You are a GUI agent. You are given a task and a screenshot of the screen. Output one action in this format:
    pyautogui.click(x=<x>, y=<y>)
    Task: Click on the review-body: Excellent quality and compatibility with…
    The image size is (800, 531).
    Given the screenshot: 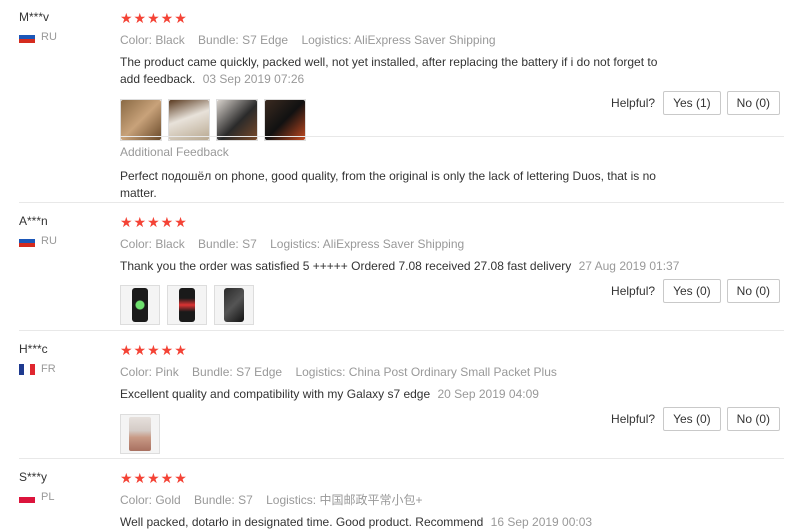 What is the action you would take?
    pyautogui.click(x=275, y=394)
    